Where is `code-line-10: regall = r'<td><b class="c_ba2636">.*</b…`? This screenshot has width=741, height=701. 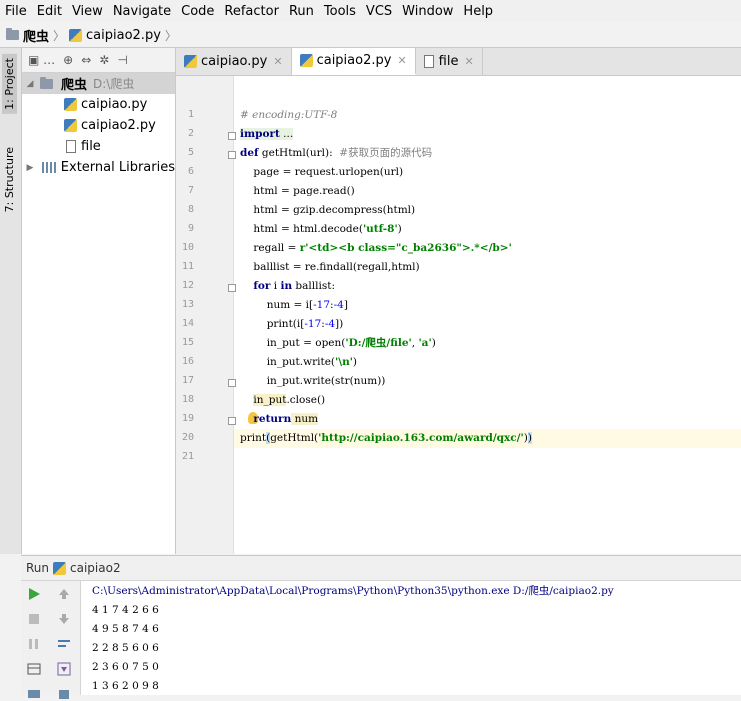 code-line-10: regall = r'<td><b class="c_ba2636">.*</b… is located at coordinates (375, 248).